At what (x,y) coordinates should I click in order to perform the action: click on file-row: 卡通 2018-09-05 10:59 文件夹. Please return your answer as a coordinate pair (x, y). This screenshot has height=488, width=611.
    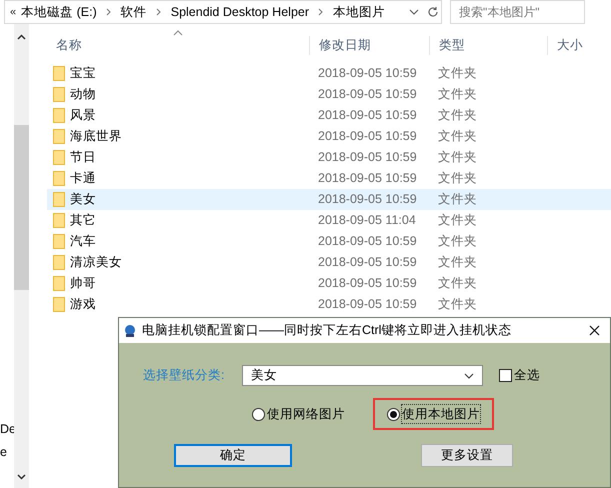
    Looking at the image, I should click on (329, 178).